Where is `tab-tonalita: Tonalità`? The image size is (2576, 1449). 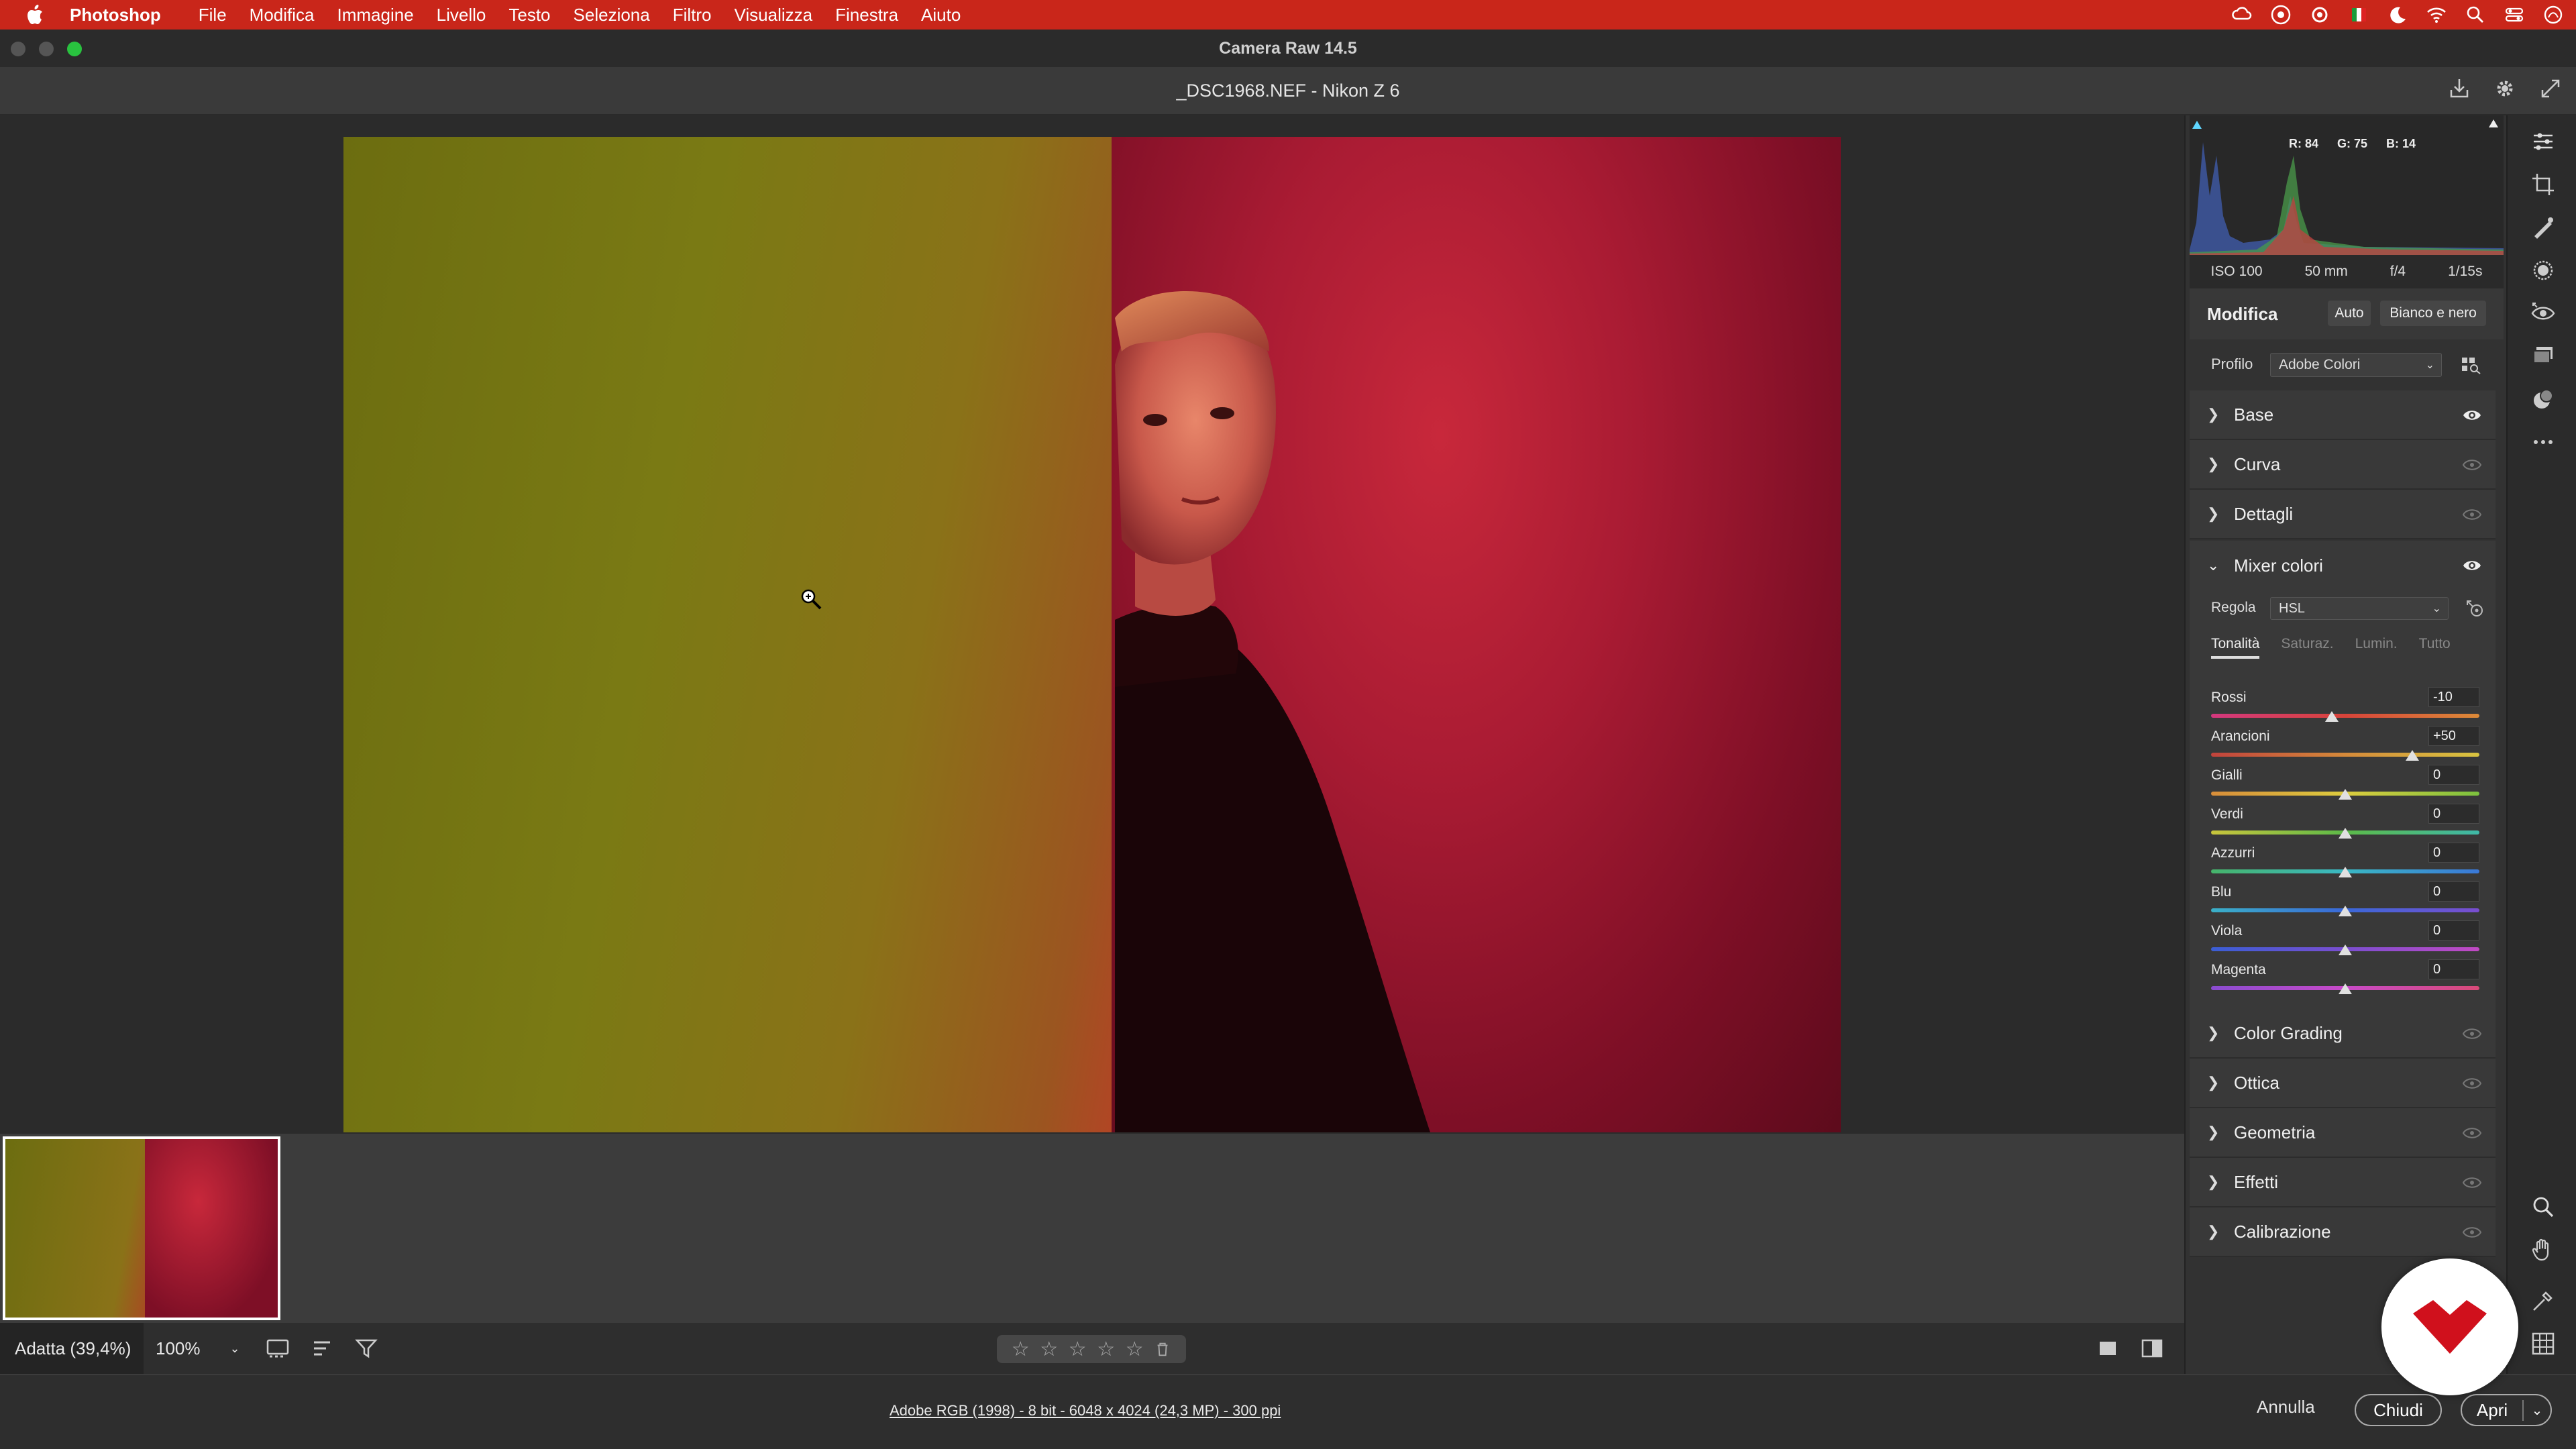
tab-tonalita: Tonalità is located at coordinates (2235, 642).